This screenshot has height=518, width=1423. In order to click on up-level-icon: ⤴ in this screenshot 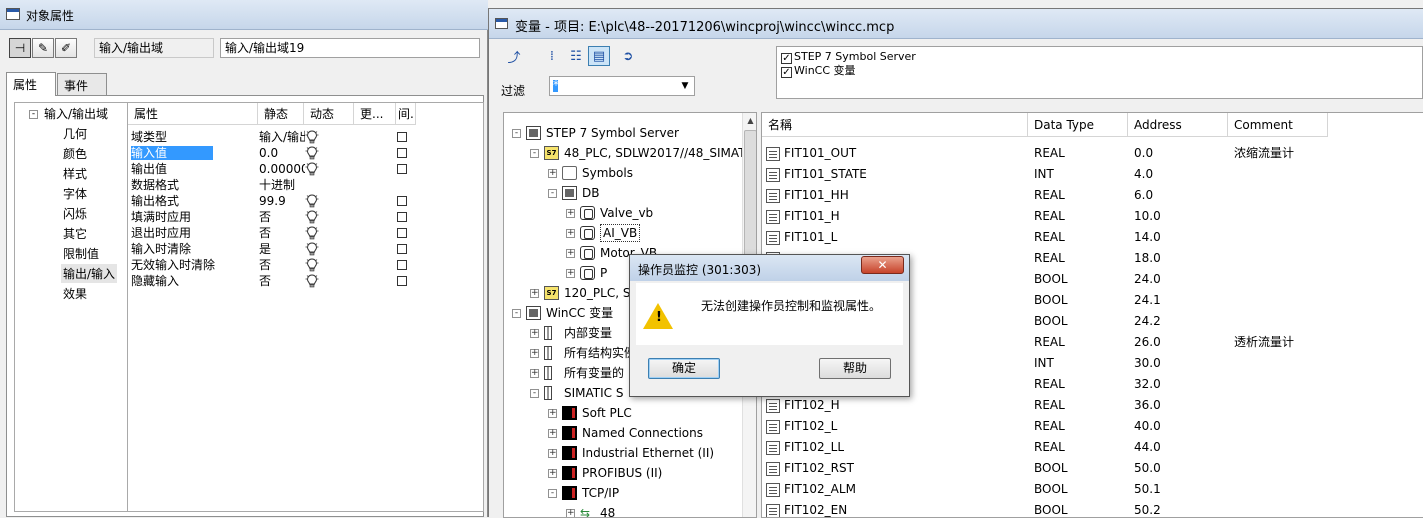, I will do `click(514, 59)`.